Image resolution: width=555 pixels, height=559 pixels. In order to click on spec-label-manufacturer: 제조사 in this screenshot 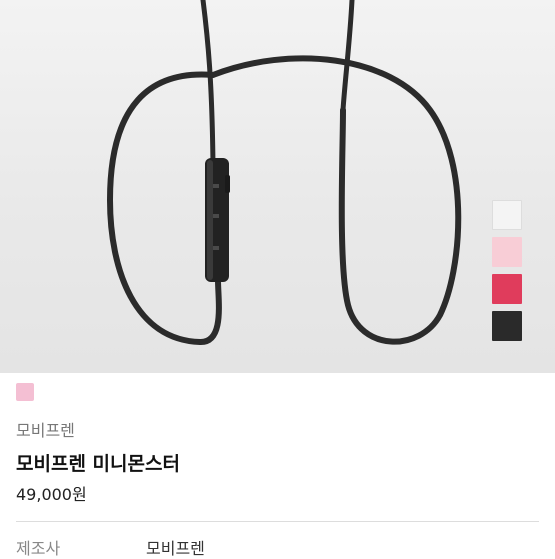, I will do `click(38, 548)`.